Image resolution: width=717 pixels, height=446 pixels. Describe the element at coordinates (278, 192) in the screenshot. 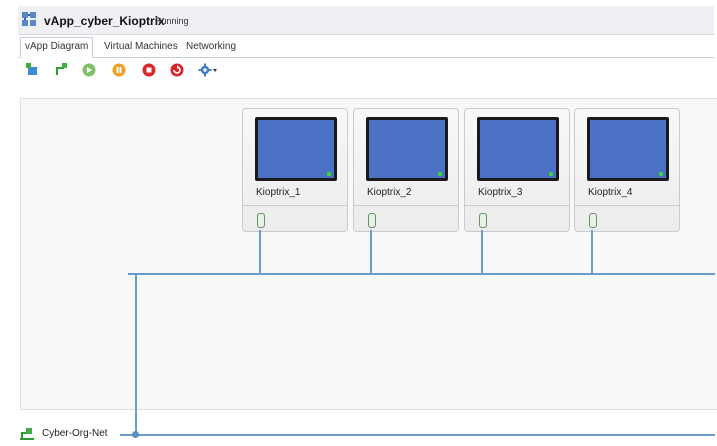

I see `vm-name: Kioptrix_1` at that location.